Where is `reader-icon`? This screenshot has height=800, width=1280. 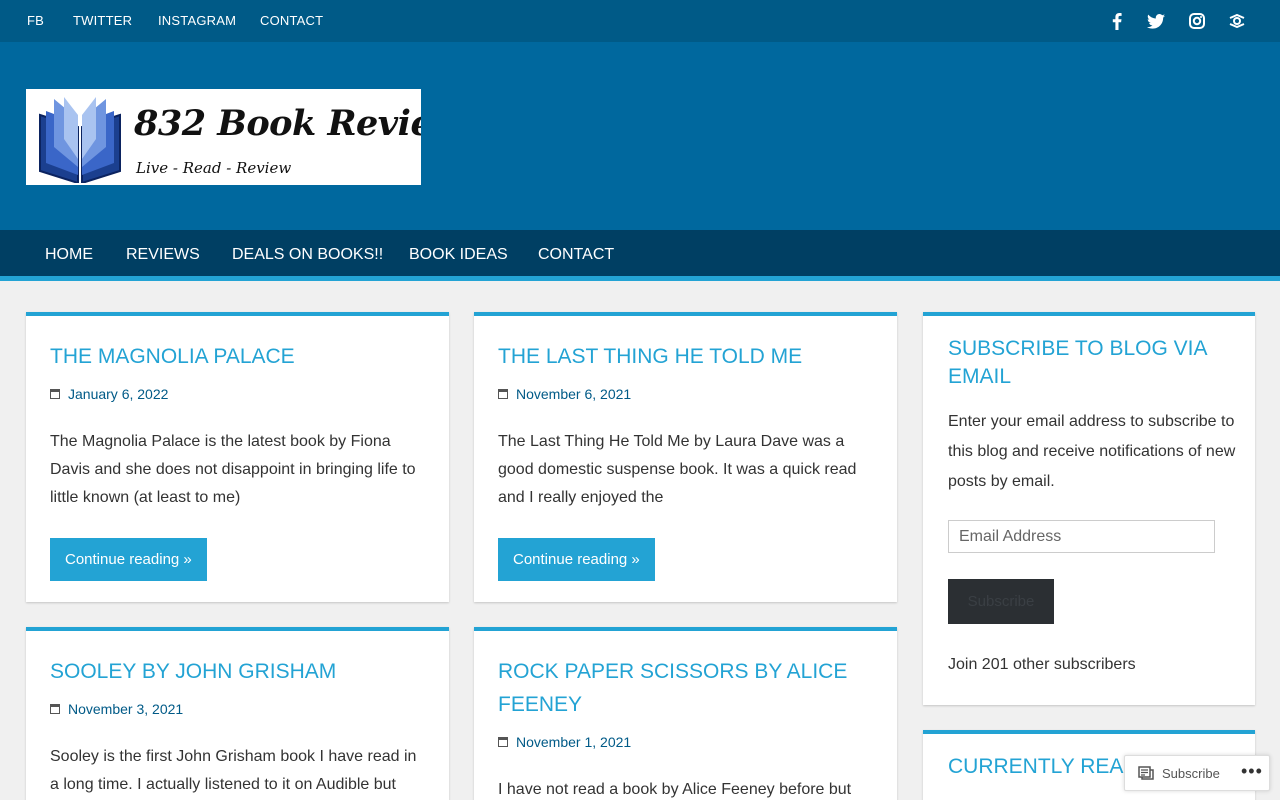
reader-icon is located at coordinates (1146, 773).